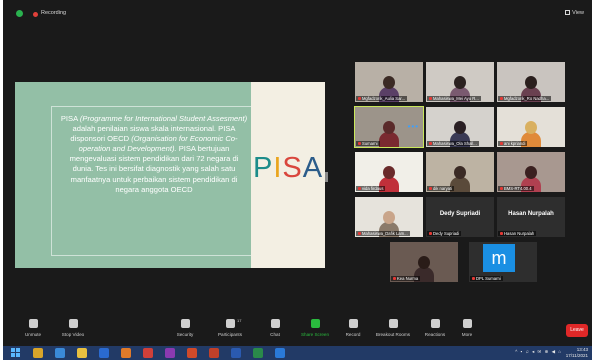 The height and width of the screenshot is (360, 592). Describe the element at coordinates (389, 172) in the screenshot. I see `participant-tile: vida firdaus` at that location.